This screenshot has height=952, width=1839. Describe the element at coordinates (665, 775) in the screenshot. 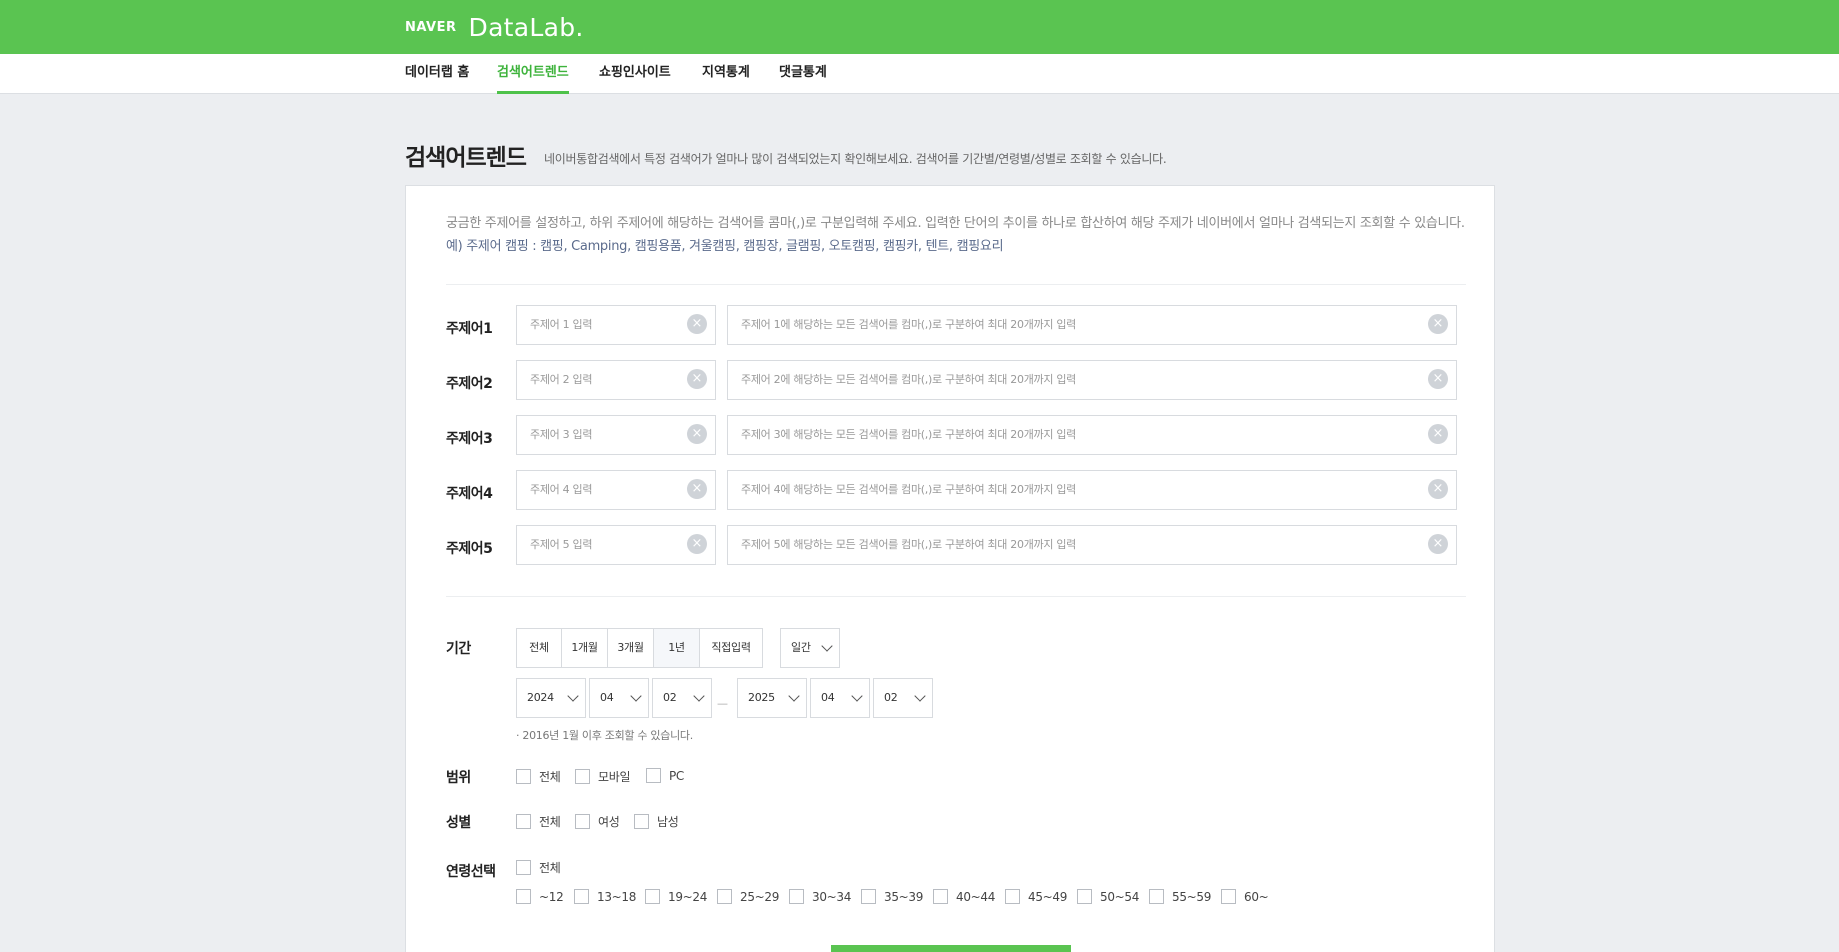

I see `scope-checkbox-pc: PC` at that location.